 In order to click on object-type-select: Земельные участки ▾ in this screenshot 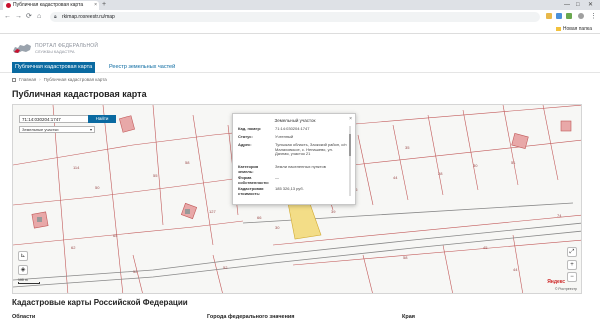, I will do `click(57, 129)`.